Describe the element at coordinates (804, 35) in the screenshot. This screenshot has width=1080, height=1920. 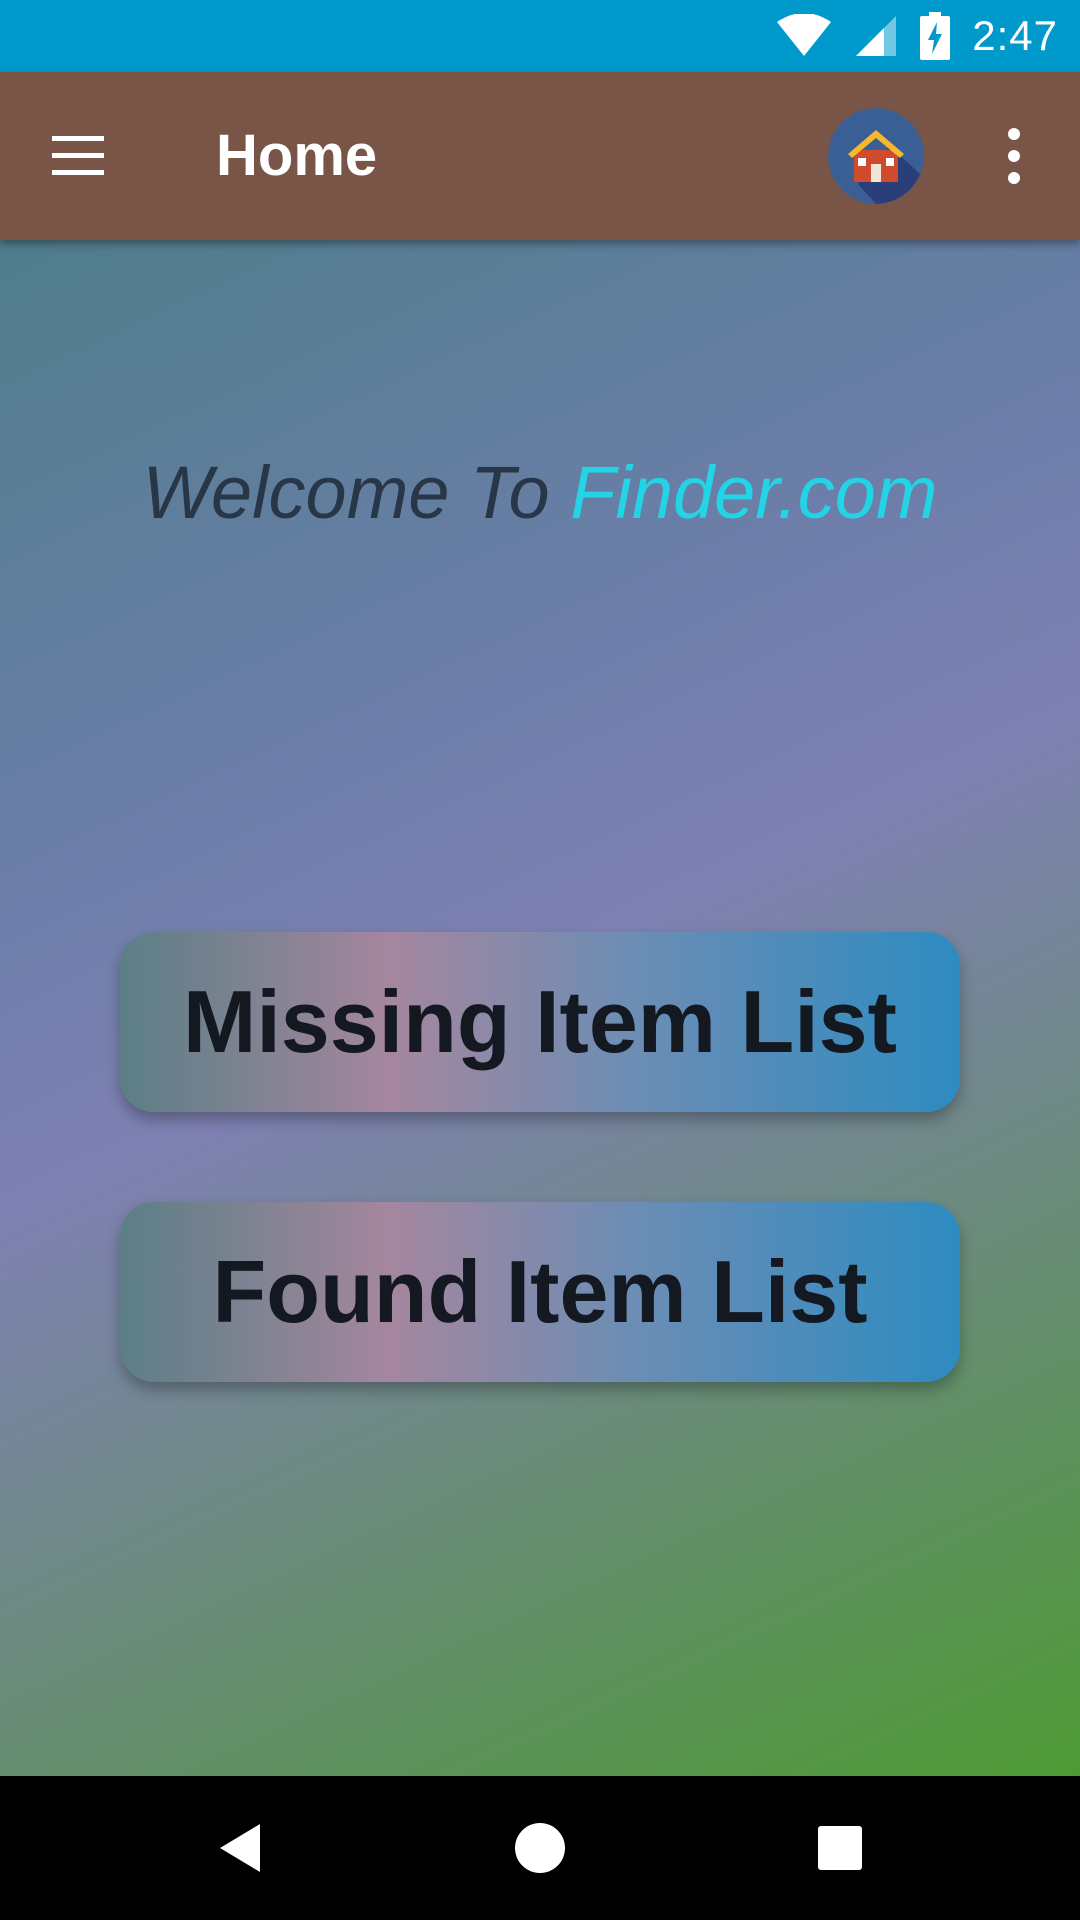
I see `wifi-icon` at that location.